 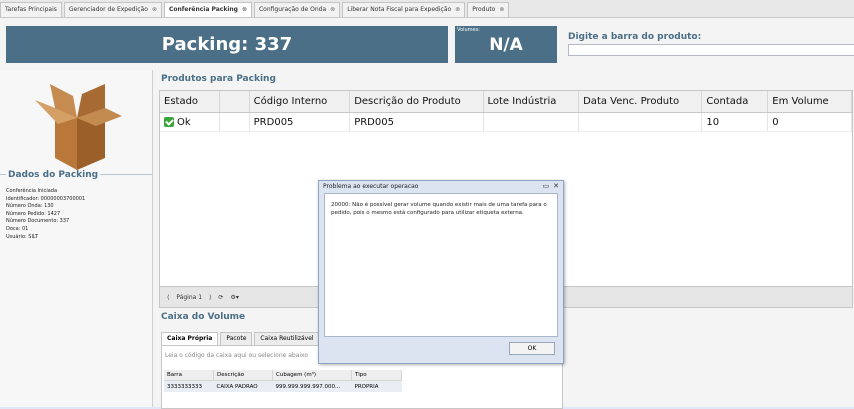 I want to click on tab-label: Conferência Packing, so click(x=203, y=9).